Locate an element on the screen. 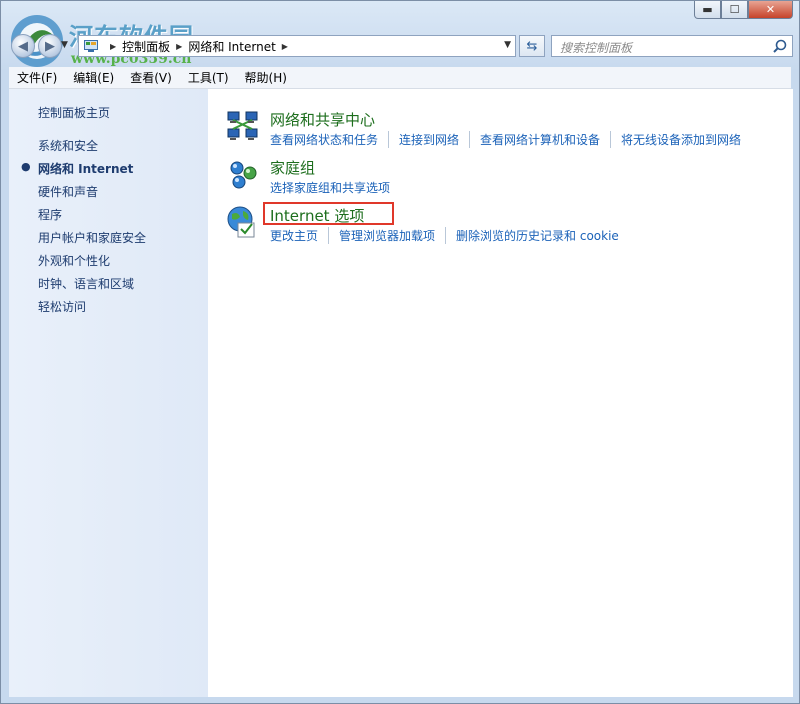 This screenshot has height=704, width=800. search-icon is located at coordinates (780, 46).